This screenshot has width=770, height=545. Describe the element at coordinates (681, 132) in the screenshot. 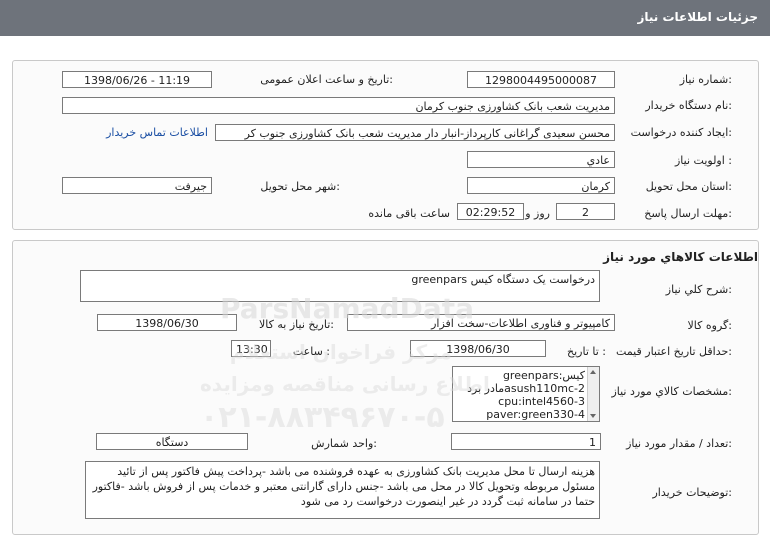

I see `creator-label: ایجاد کننده درخواست:` at that location.